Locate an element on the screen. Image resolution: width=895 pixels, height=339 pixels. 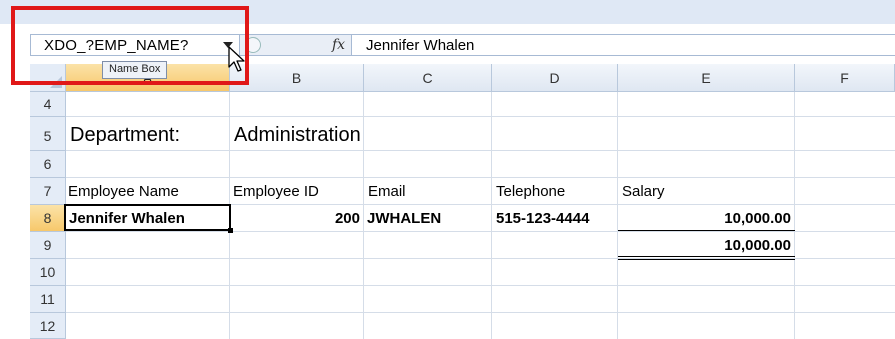
name-box-value: XDO_?EMP_NAME? is located at coordinates (116, 45).